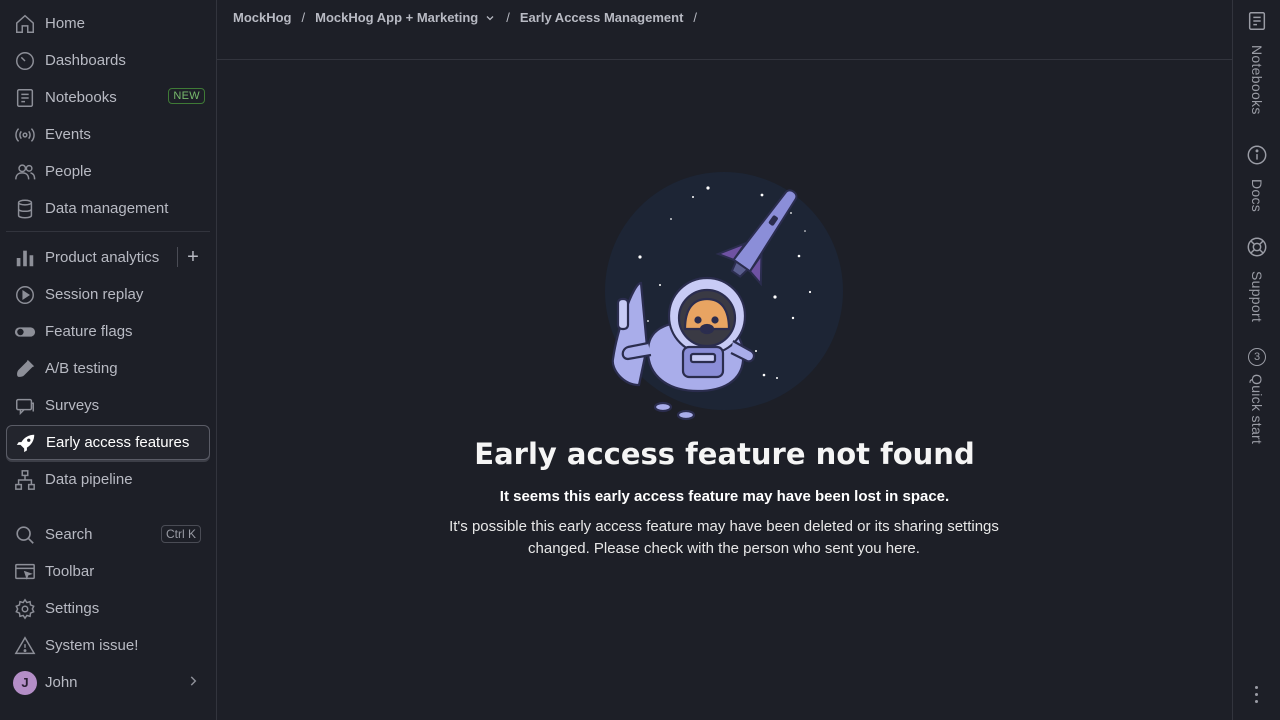  What do you see at coordinates (25, 135) in the screenshot?
I see `broadcast-icon` at bounding box center [25, 135].